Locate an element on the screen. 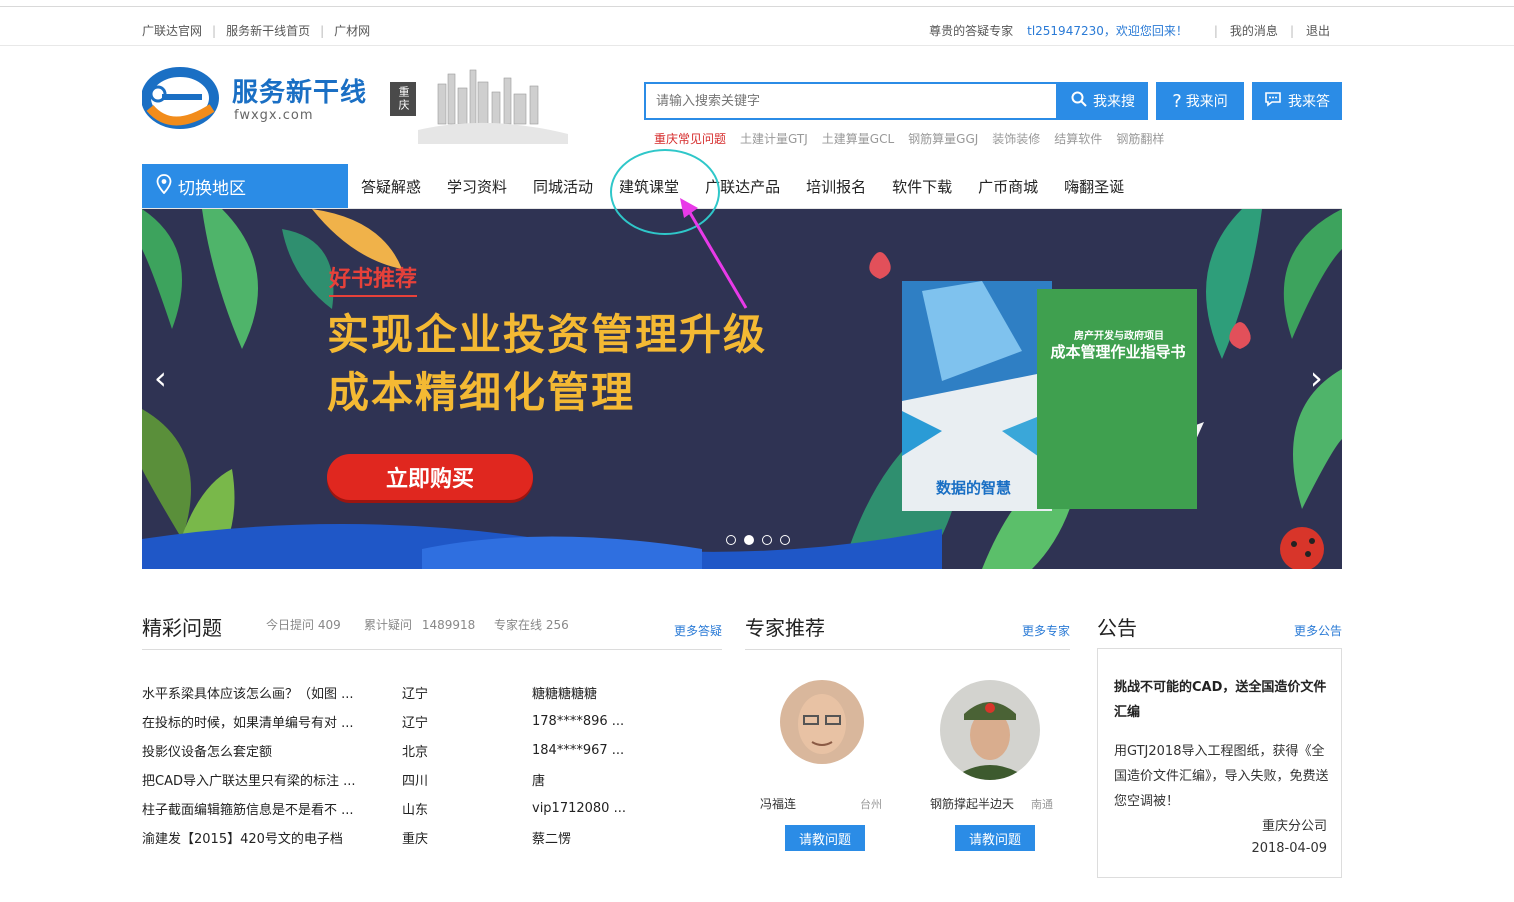  more-experts-link: 更多专家 is located at coordinates (1046, 630).